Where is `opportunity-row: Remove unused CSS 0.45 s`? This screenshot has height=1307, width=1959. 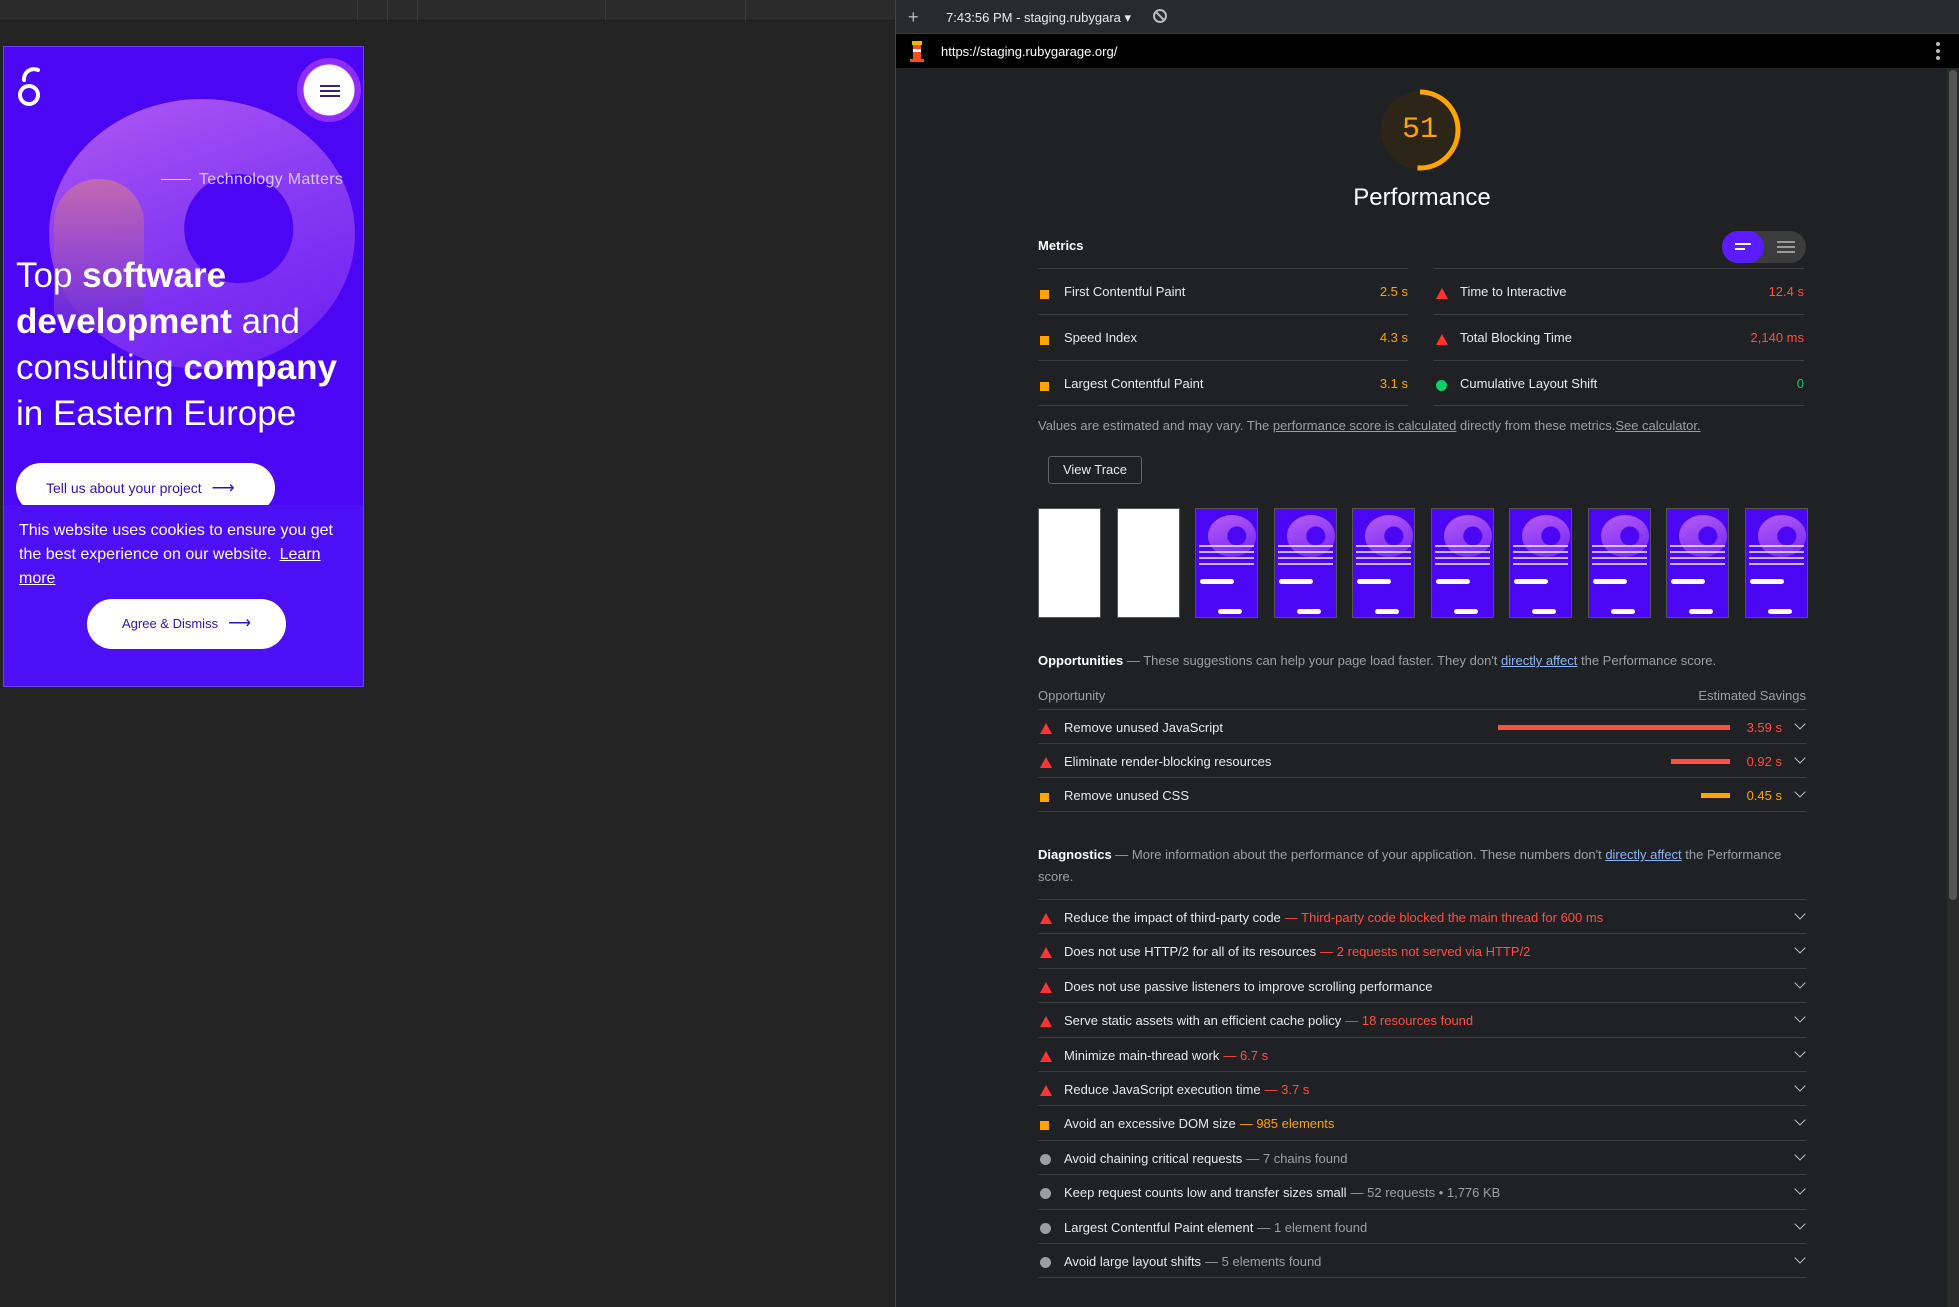
opportunity-row: Remove unused CSS 0.45 s is located at coordinates (1422, 795).